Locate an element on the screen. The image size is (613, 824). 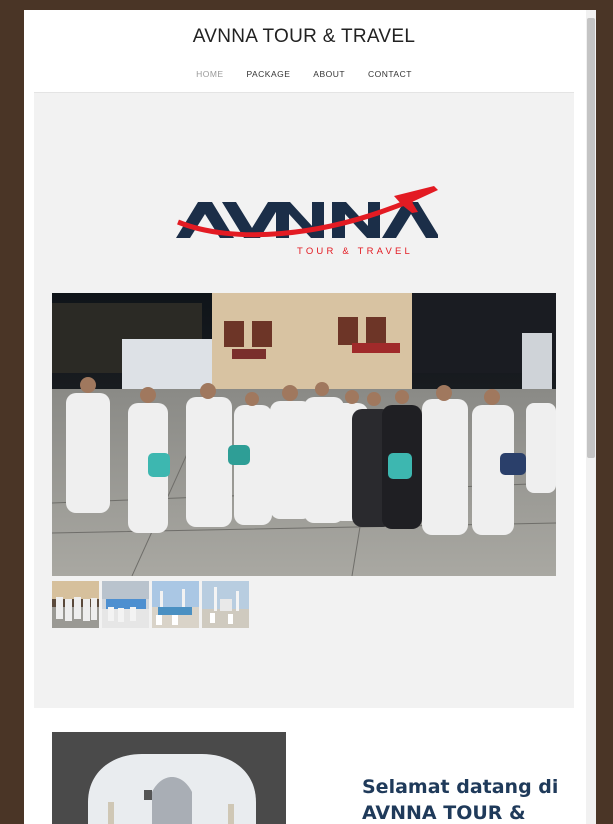
nav-home: HOME is located at coordinates (210, 74).